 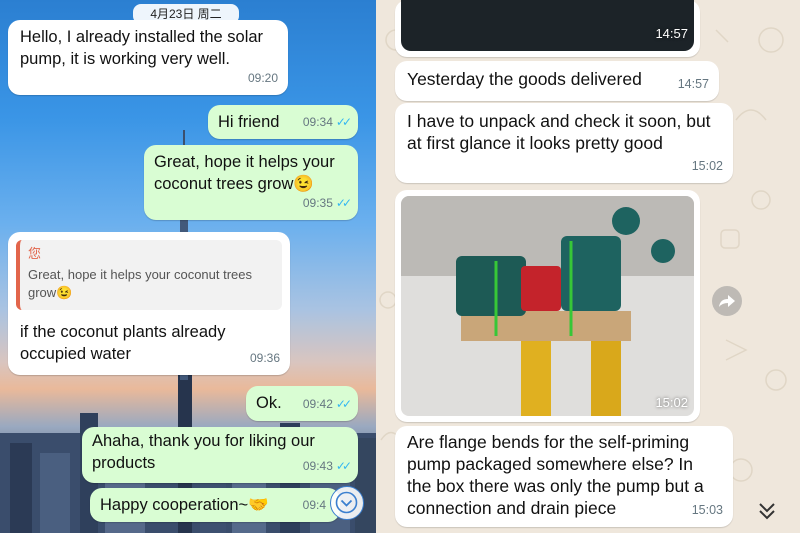 I want to click on message-incoming: Yesterday the goods delivered 14:57, so click(x=557, y=81).